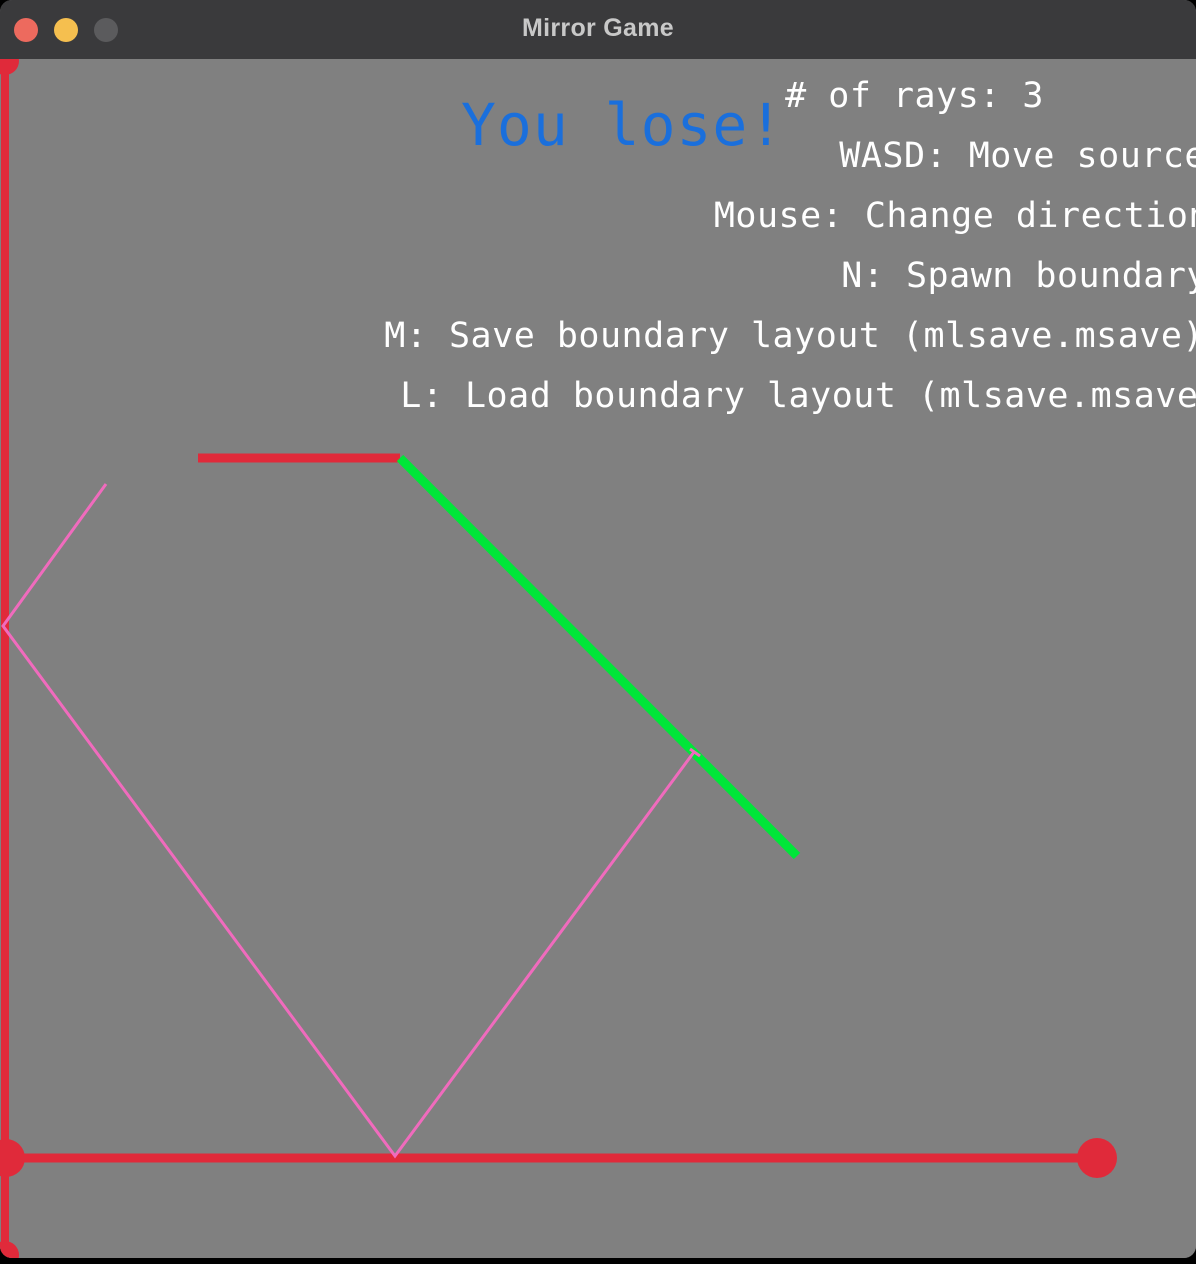  I want to click on control-hint-change-direction: Mouse: Change direction, so click(954, 216).